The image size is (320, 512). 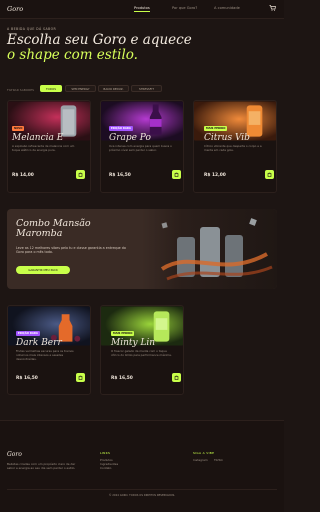 I want to click on footer-link-instagram: Instagram, so click(x=200, y=460).